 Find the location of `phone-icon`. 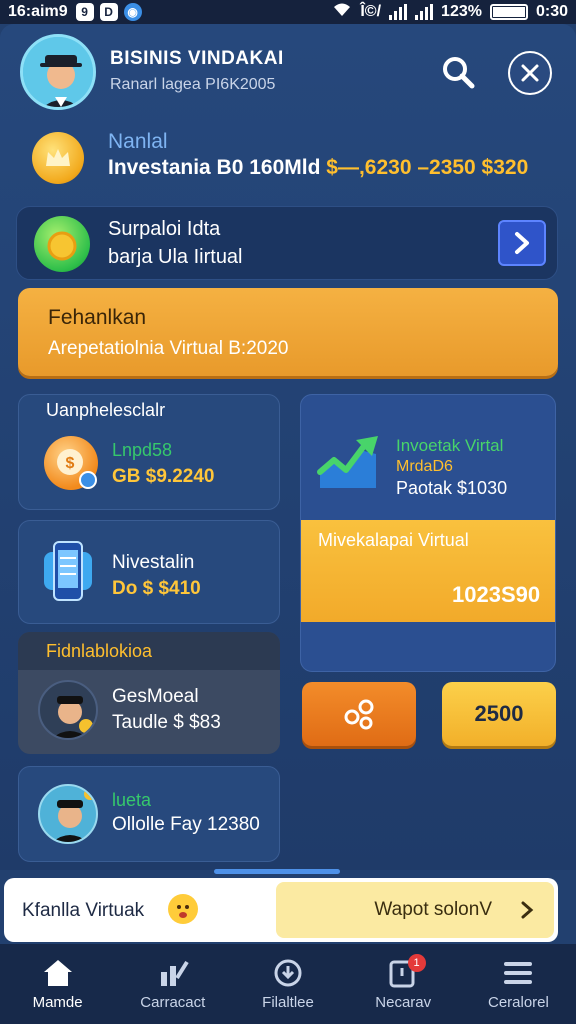

phone-icon is located at coordinates (68, 571).